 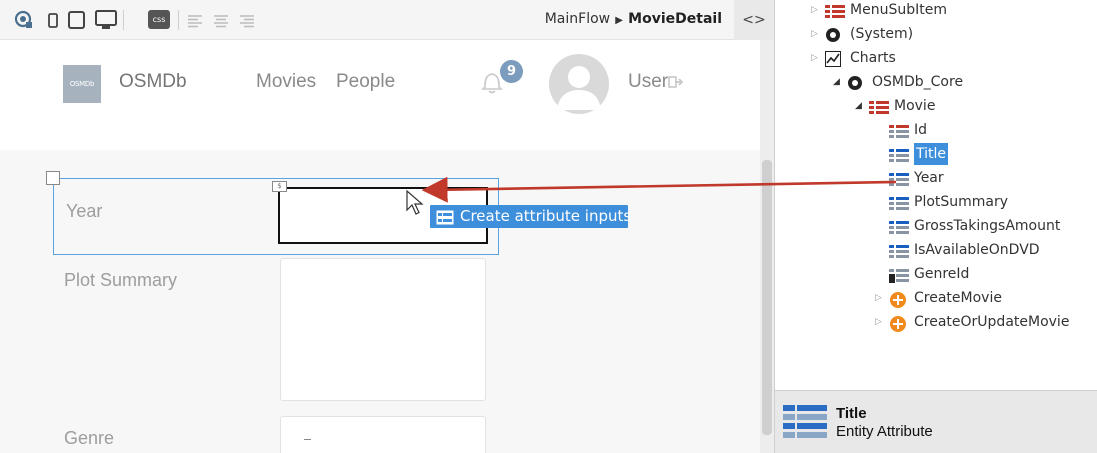 What do you see at coordinates (936, 130) in the screenshot?
I see `tree-item-id: Id` at bounding box center [936, 130].